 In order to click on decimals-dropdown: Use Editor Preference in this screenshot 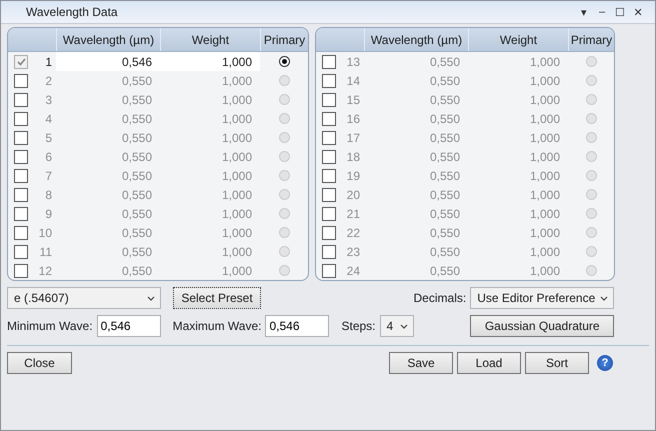, I will do `click(542, 298)`.